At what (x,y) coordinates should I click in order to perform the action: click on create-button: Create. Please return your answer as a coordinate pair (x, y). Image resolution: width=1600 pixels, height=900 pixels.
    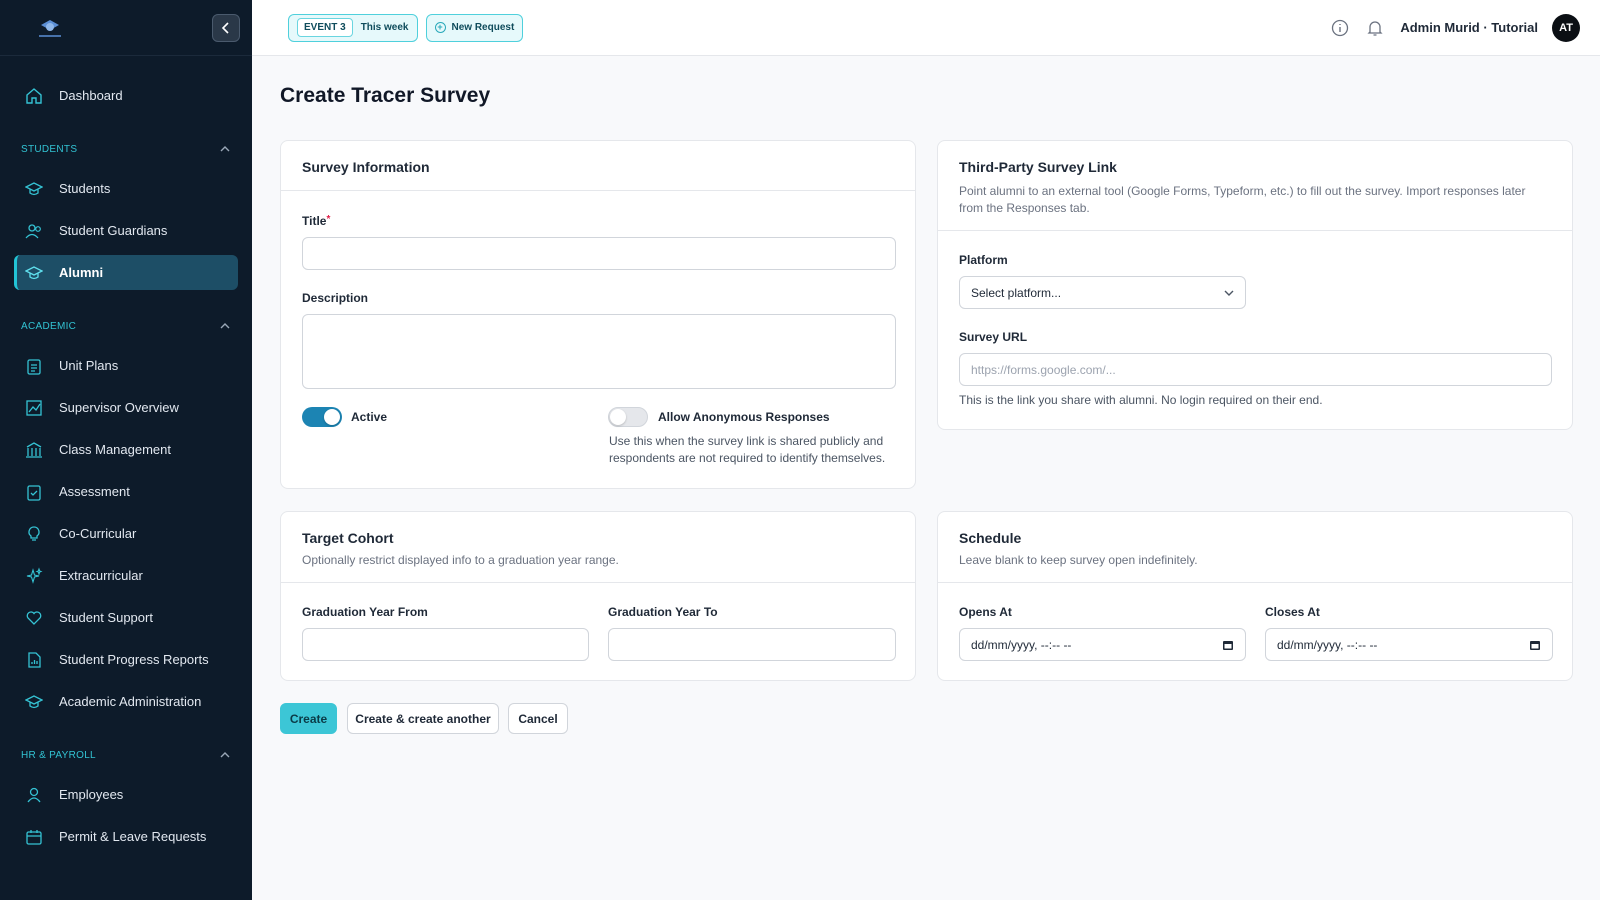
    Looking at the image, I should click on (308, 718).